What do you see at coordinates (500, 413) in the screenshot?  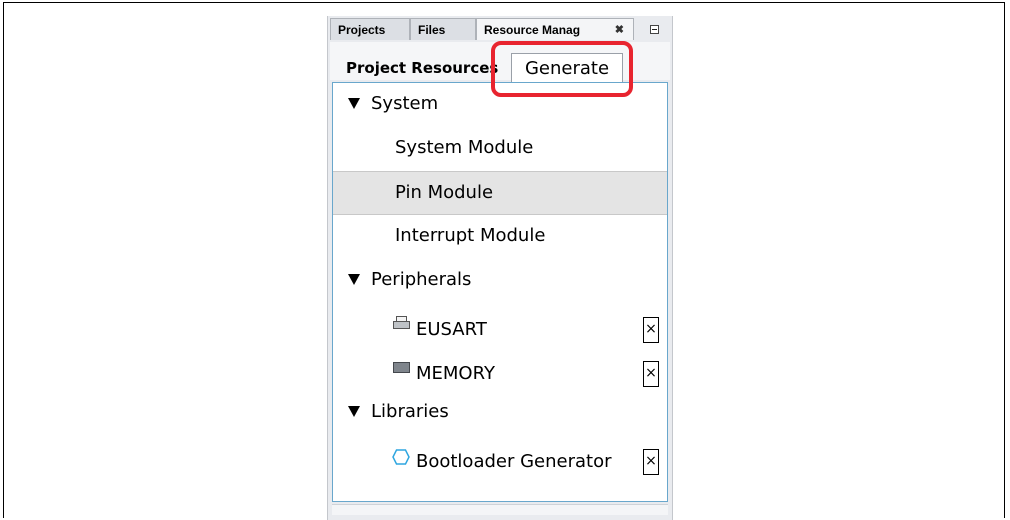 I see `tree-group-libraries: Libraries` at bounding box center [500, 413].